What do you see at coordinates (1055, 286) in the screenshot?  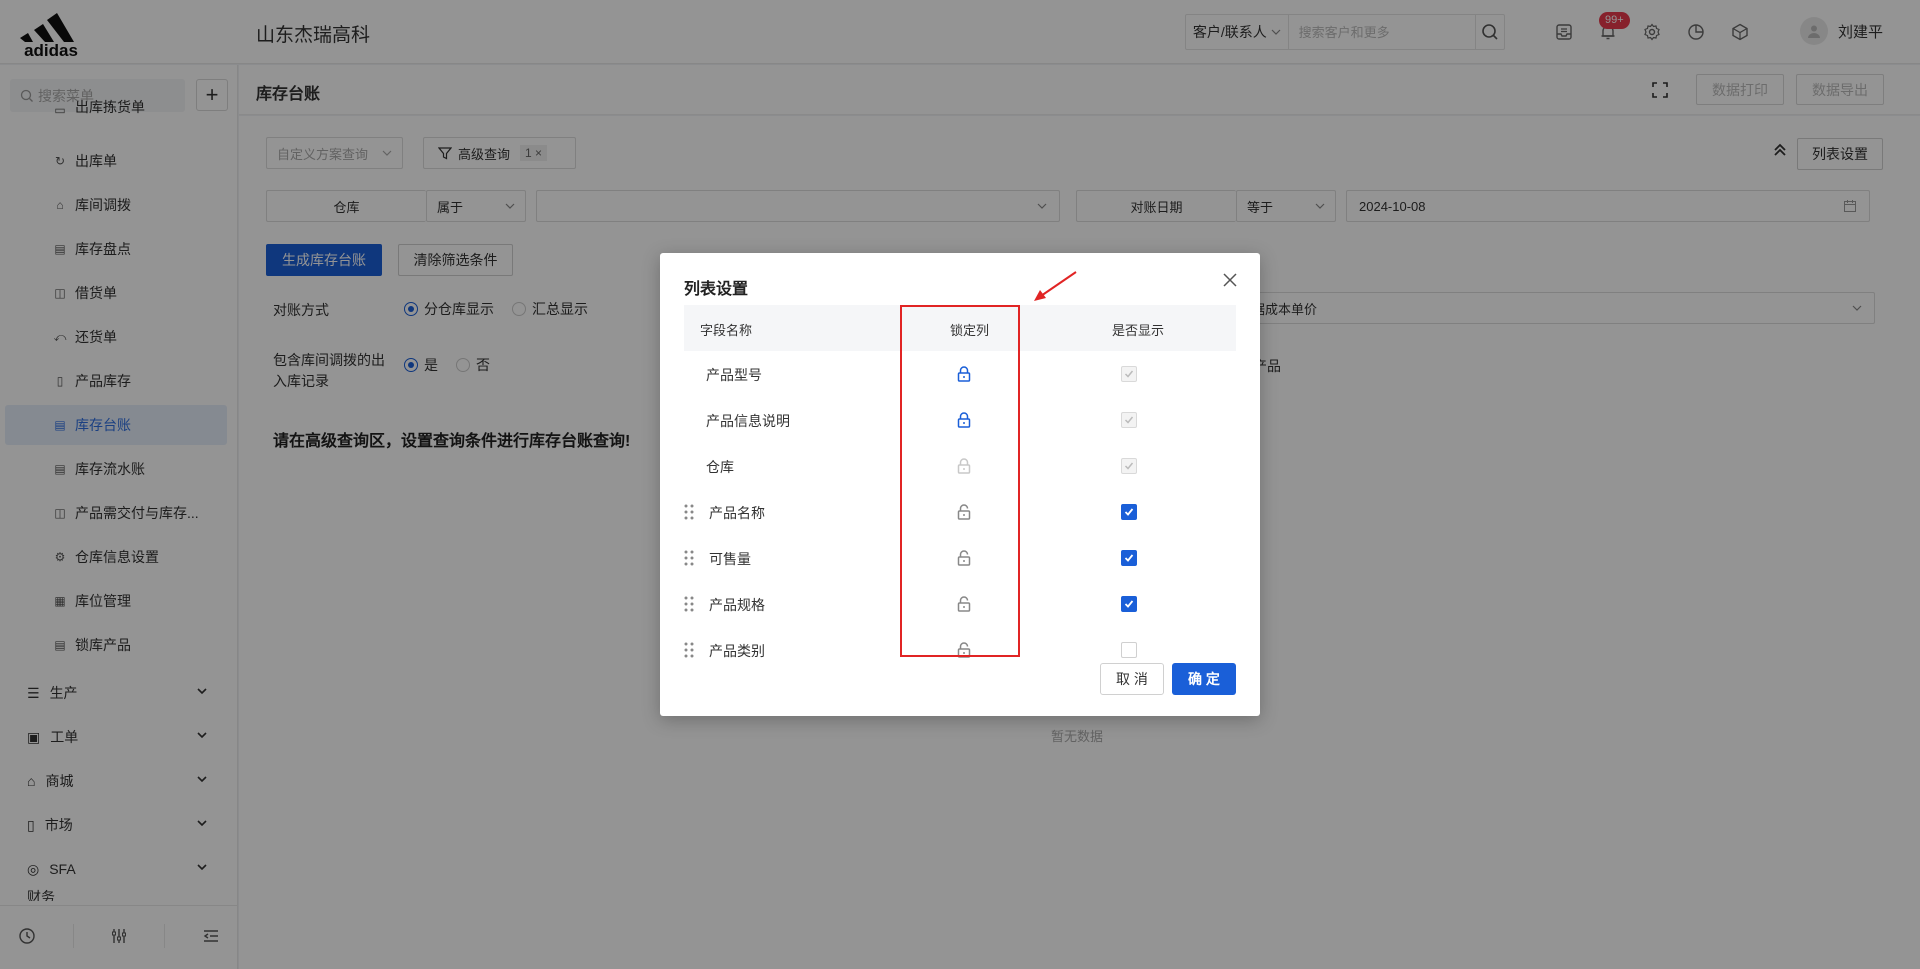 I see `annotation-arrow-icon` at bounding box center [1055, 286].